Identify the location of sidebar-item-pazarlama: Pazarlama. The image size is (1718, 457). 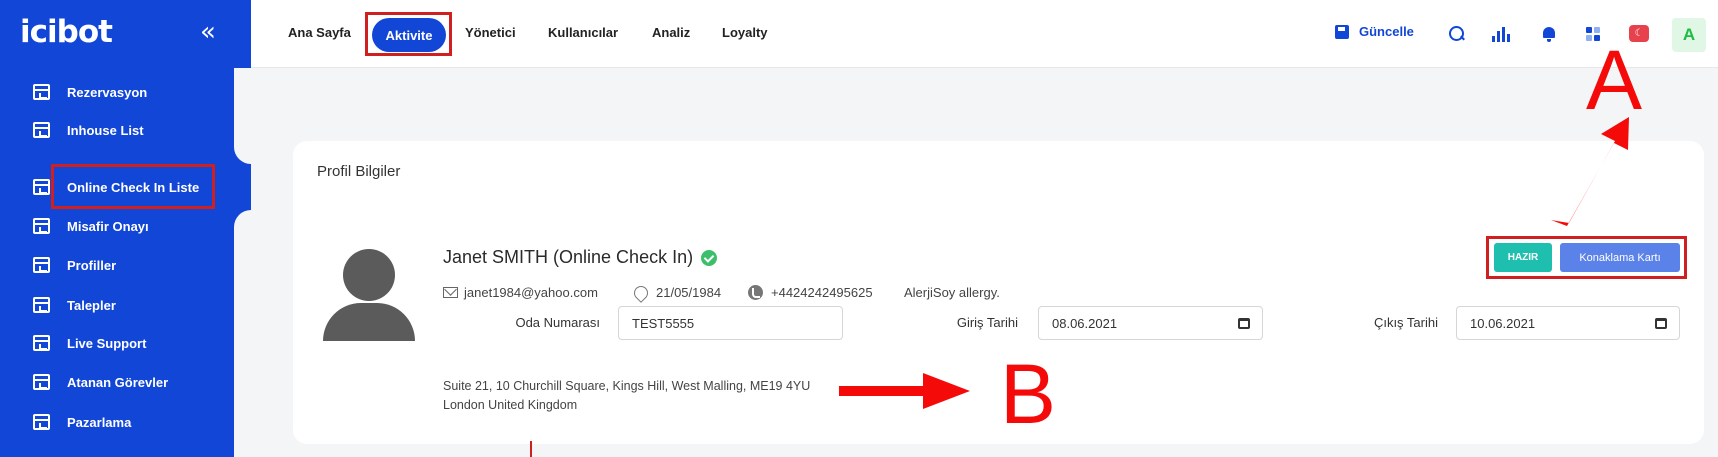
(125, 422).